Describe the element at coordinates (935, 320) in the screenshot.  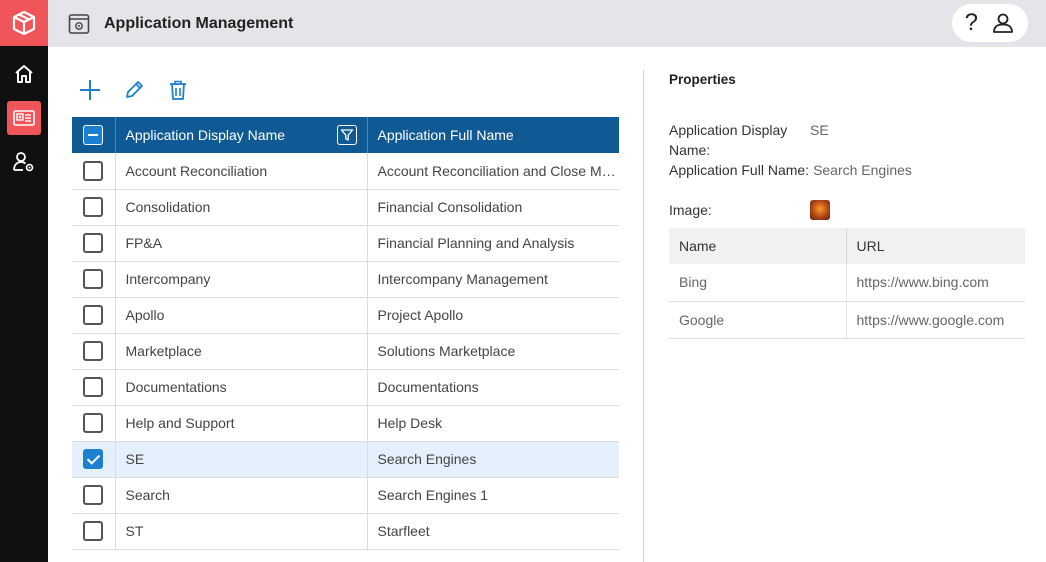
I see `url-cell-url: https://www.google.com` at that location.